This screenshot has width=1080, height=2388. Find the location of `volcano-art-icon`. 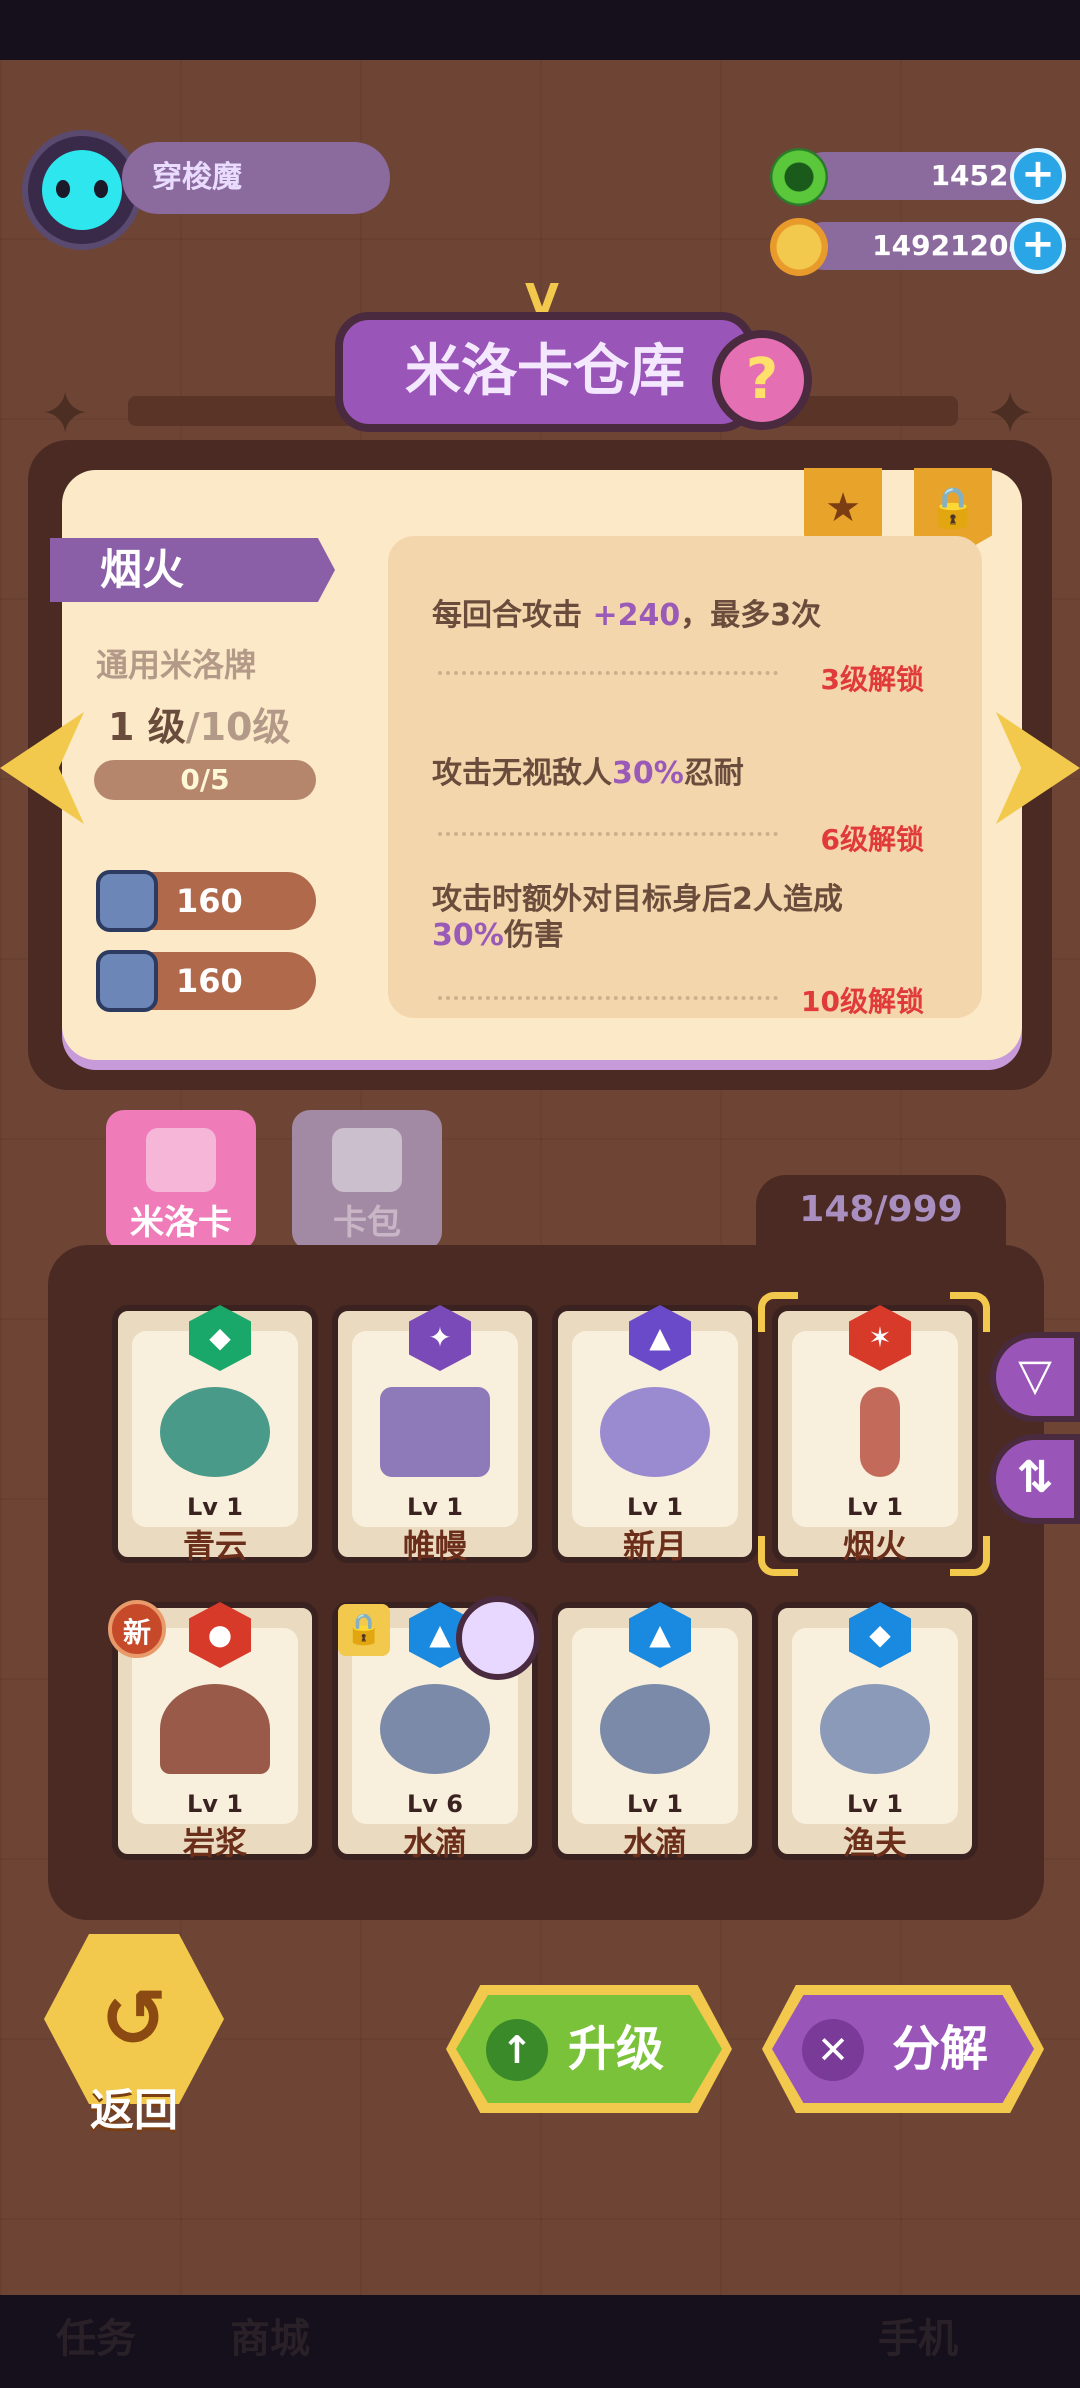

volcano-art-icon is located at coordinates (215, 1729).